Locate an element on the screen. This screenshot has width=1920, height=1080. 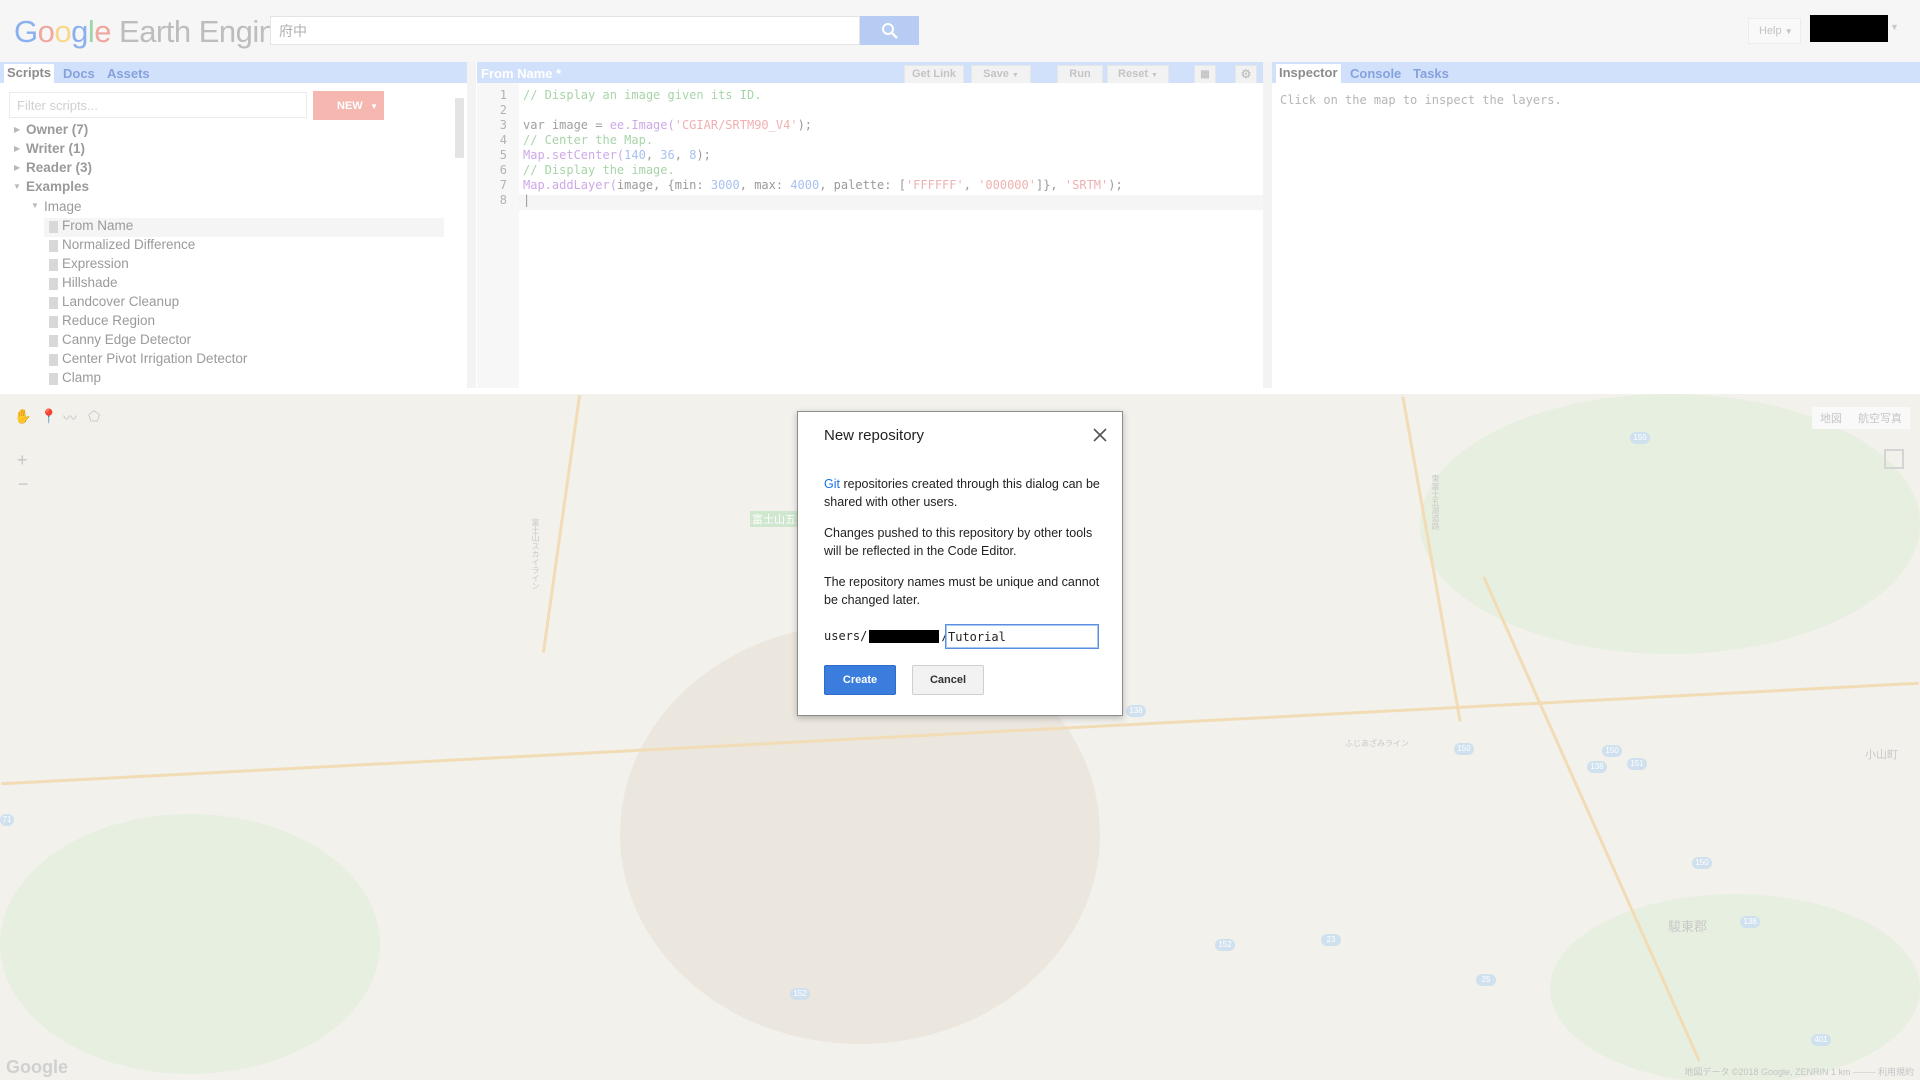
route-badge: 151 is located at coordinates (1637, 764).